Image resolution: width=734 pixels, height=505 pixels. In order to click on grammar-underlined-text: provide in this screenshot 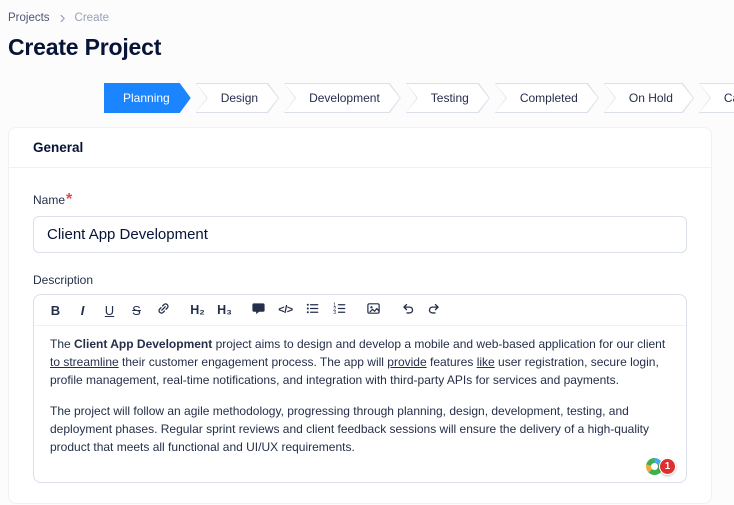, I will do `click(407, 362)`.